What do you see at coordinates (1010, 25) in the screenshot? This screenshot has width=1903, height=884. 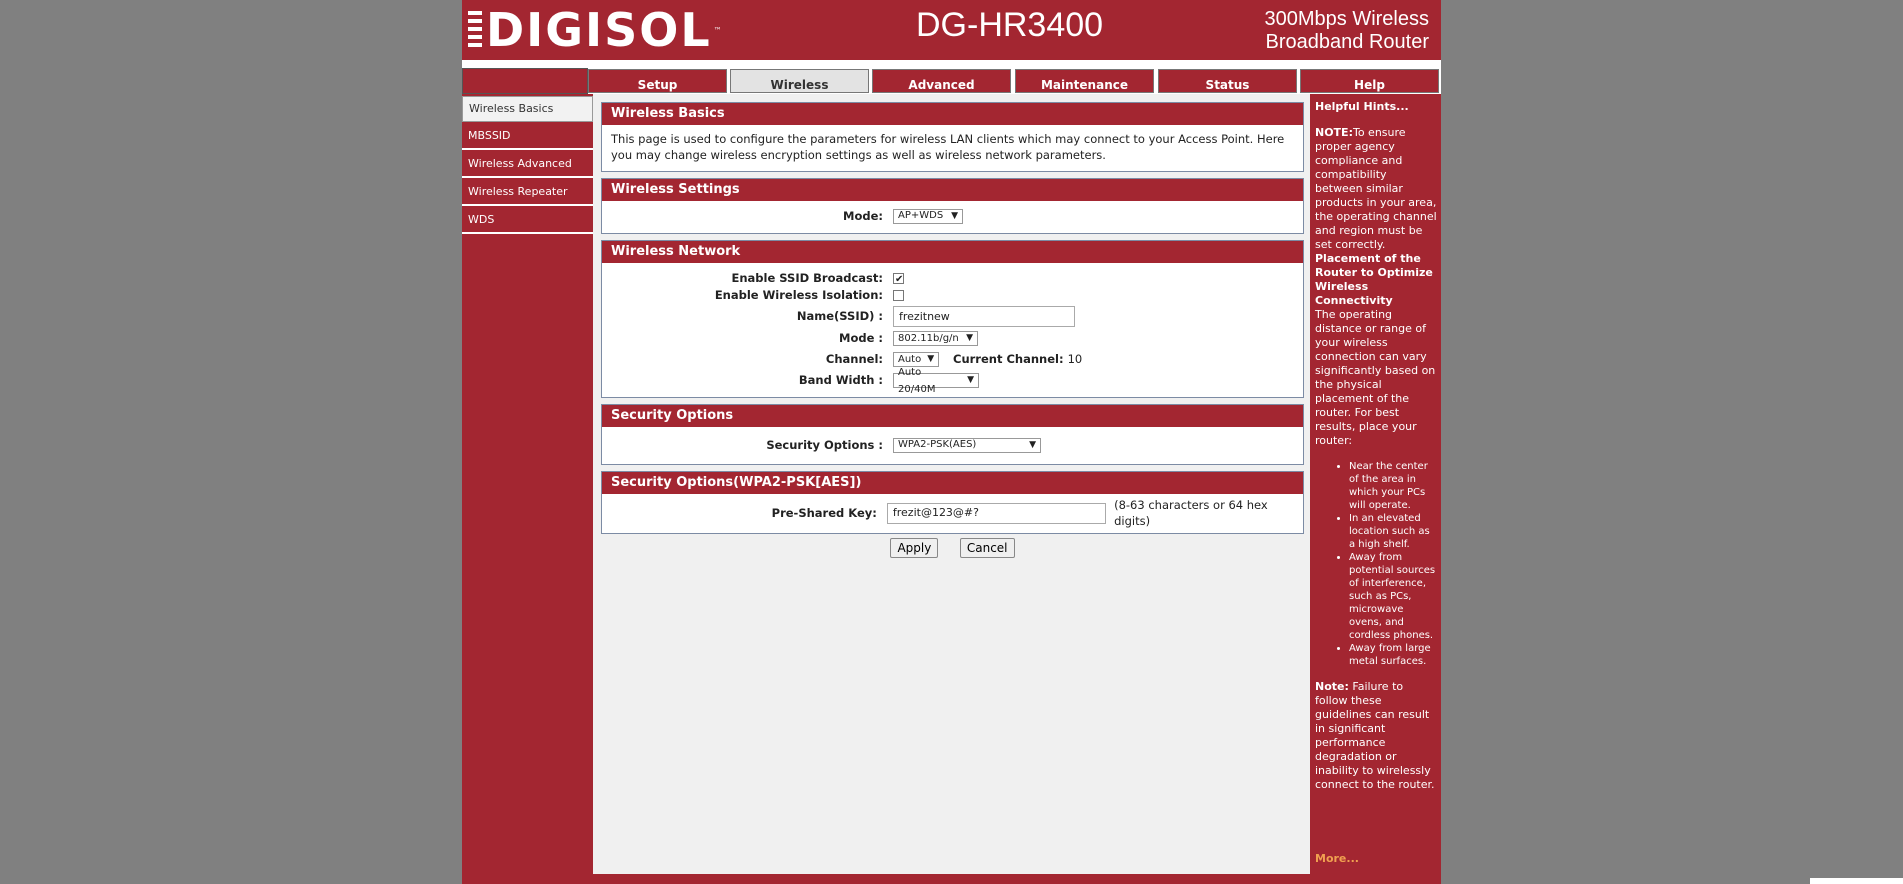 I see `model-name: DG-HR3400` at bounding box center [1010, 25].